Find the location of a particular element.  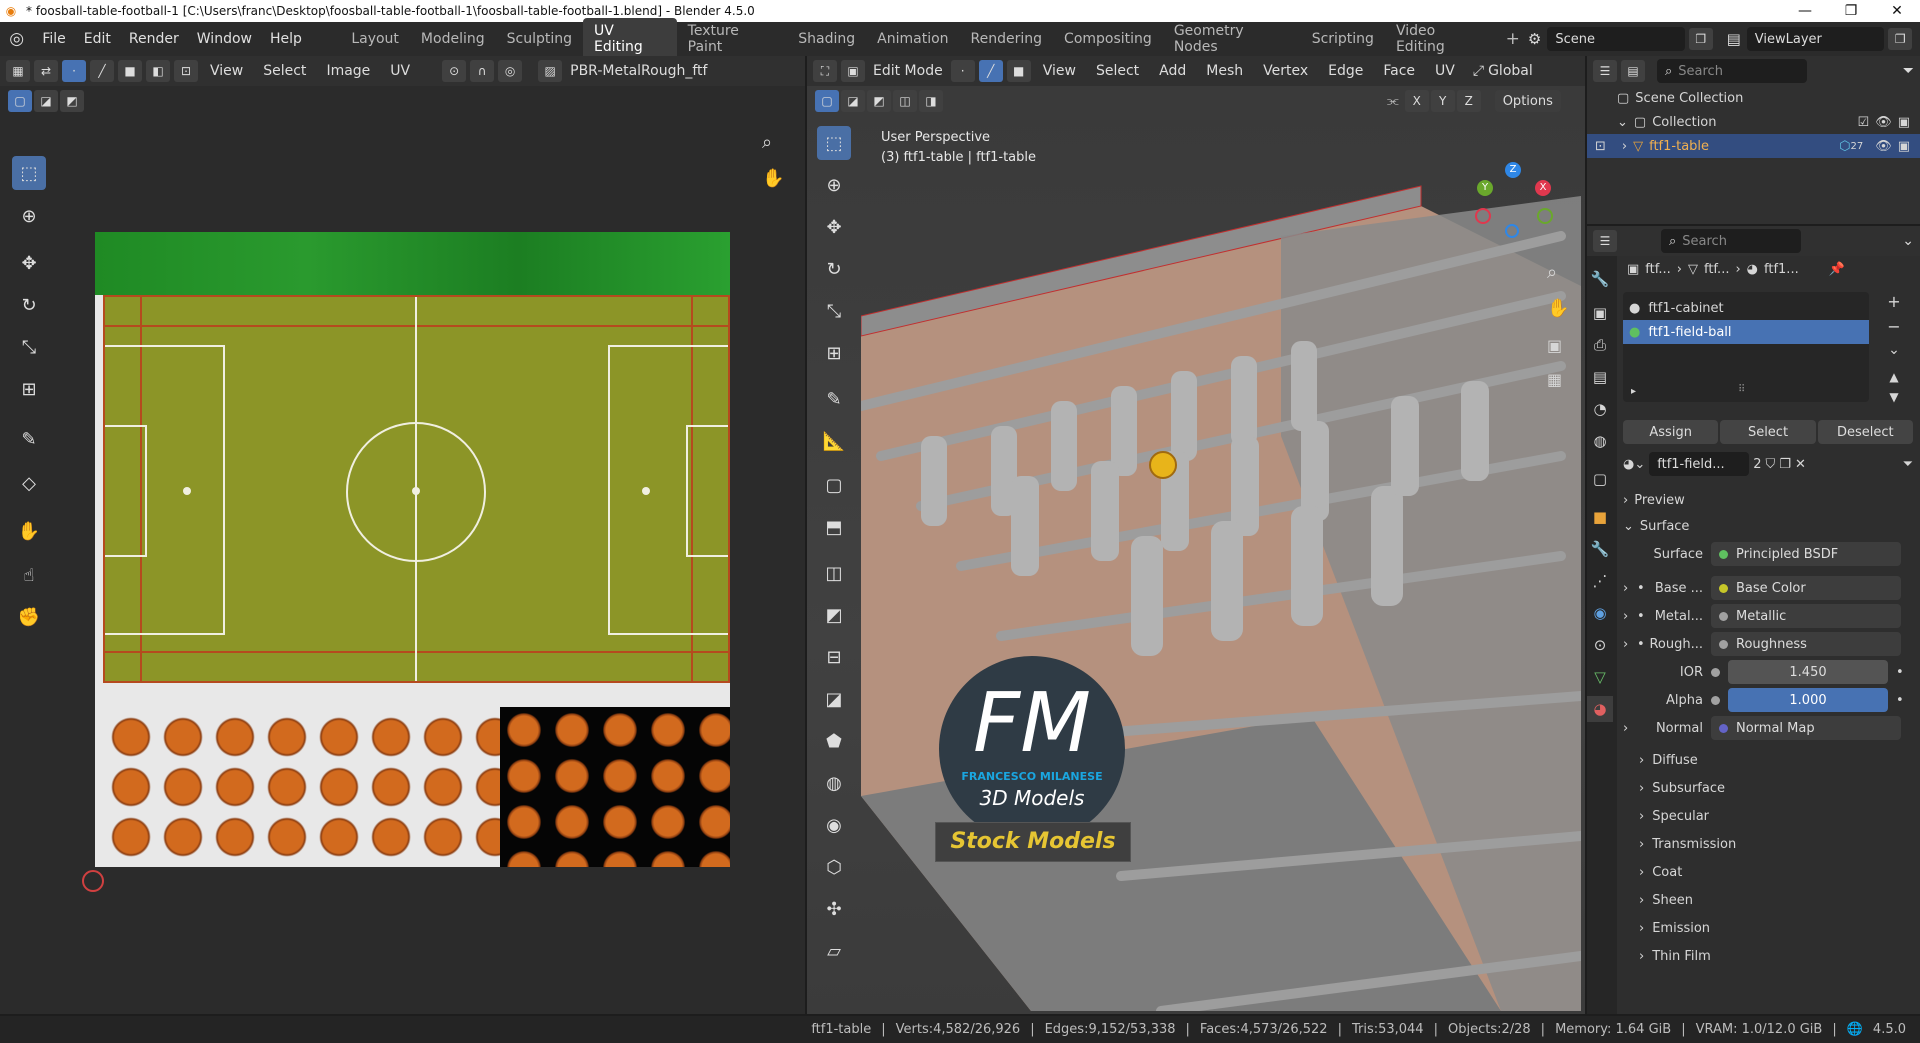

tab-shading: Shading is located at coordinates (826, 39).